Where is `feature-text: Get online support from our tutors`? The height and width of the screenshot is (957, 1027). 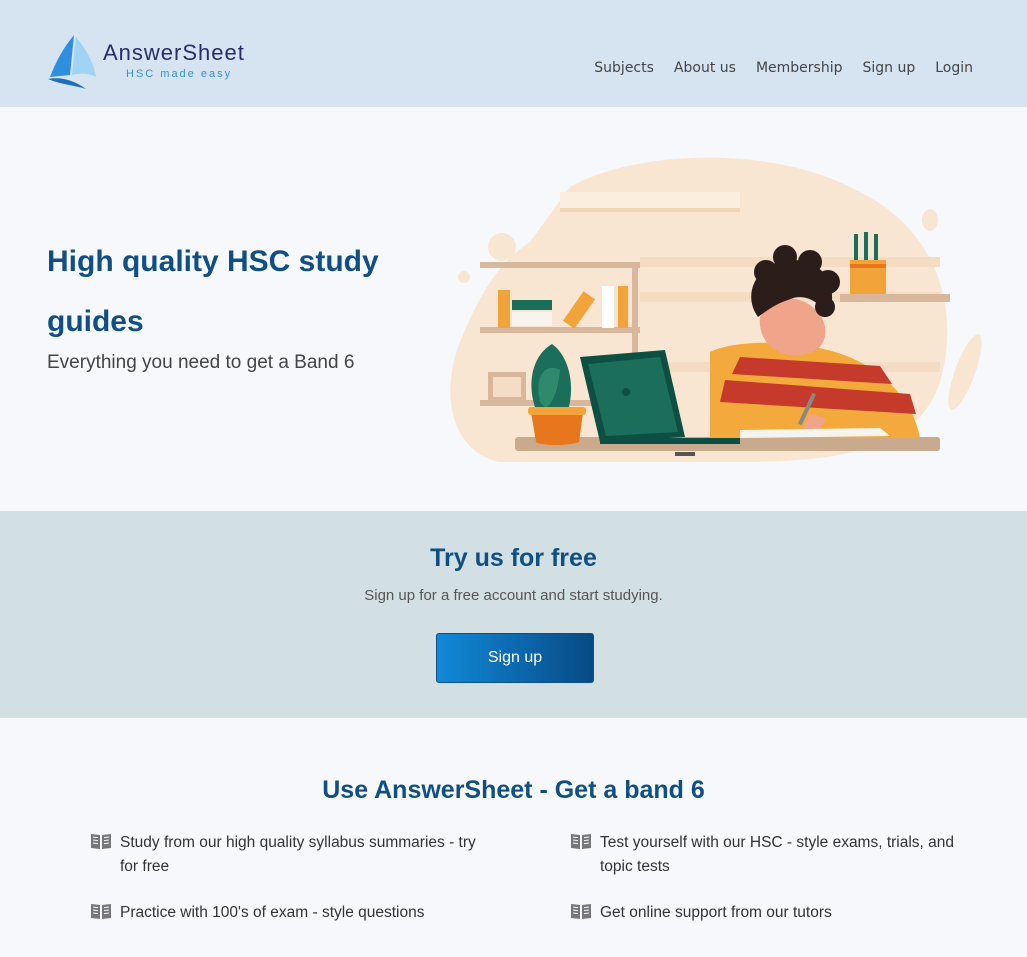
feature-text: Get online support from our tutors is located at coordinates (716, 912).